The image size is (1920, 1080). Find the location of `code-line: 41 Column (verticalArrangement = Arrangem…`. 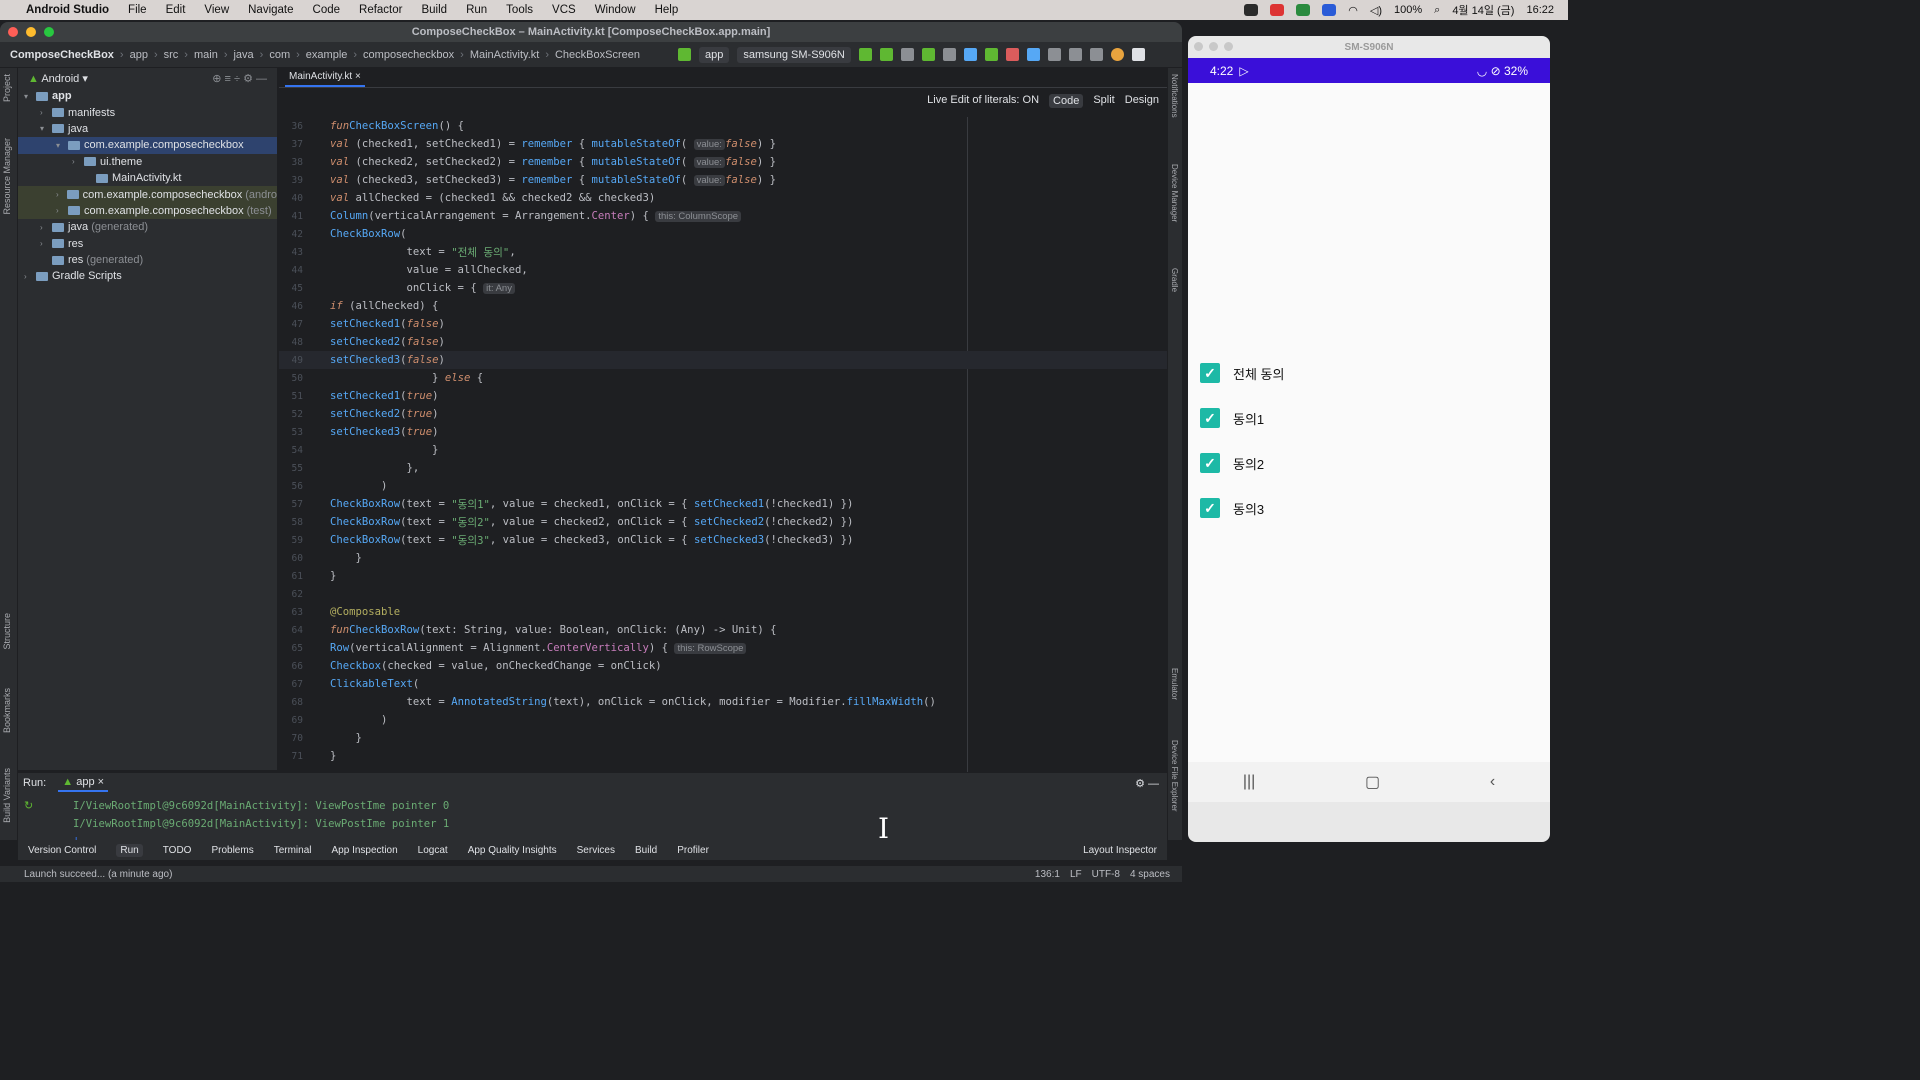

code-line: 41 Column (verticalArrangement = Arrangem… is located at coordinates (723, 216).